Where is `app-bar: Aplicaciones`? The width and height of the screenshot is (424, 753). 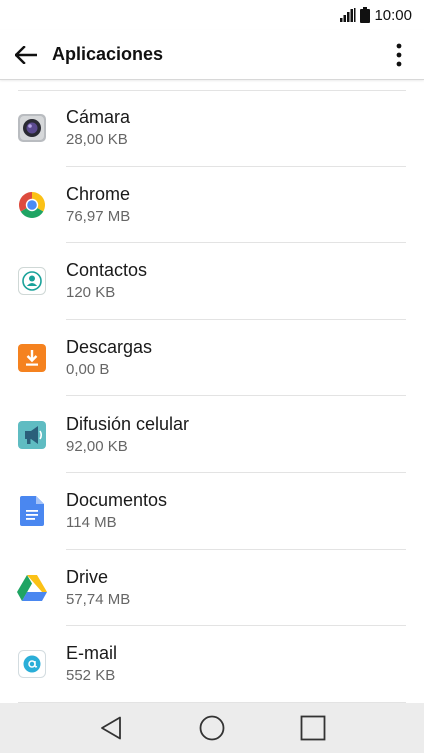 app-bar: Aplicaciones is located at coordinates (212, 55).